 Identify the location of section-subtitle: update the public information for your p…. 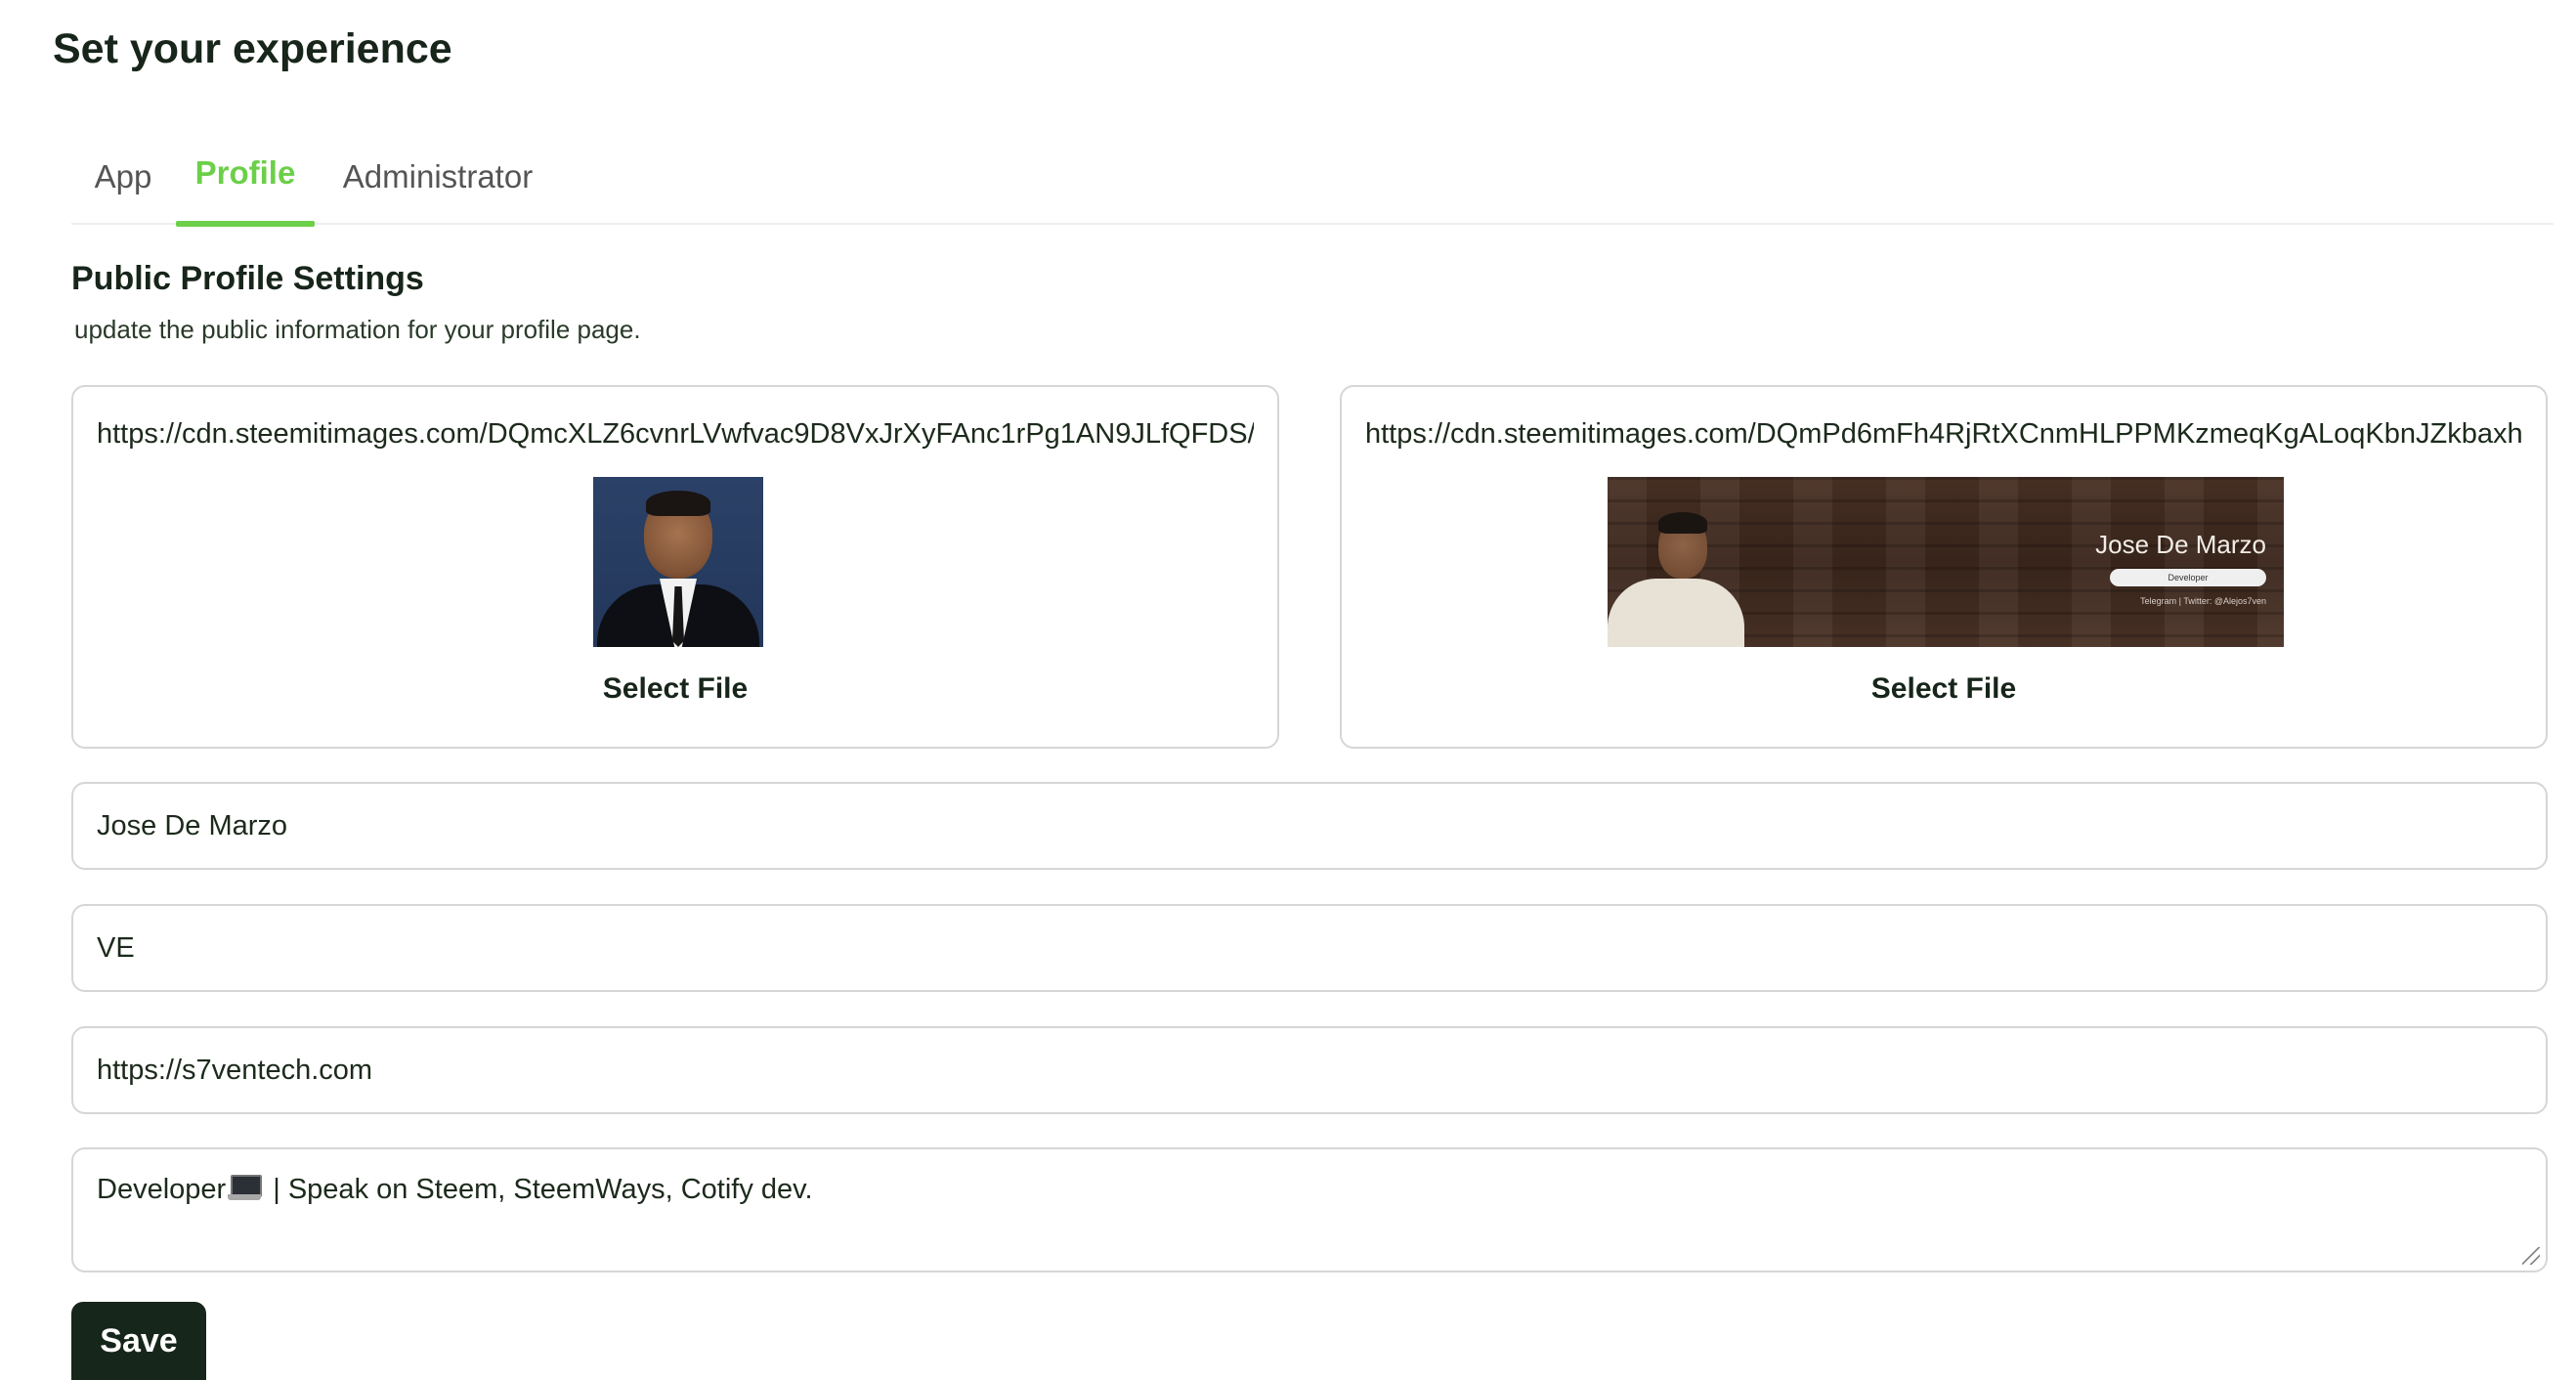
(358, 330).